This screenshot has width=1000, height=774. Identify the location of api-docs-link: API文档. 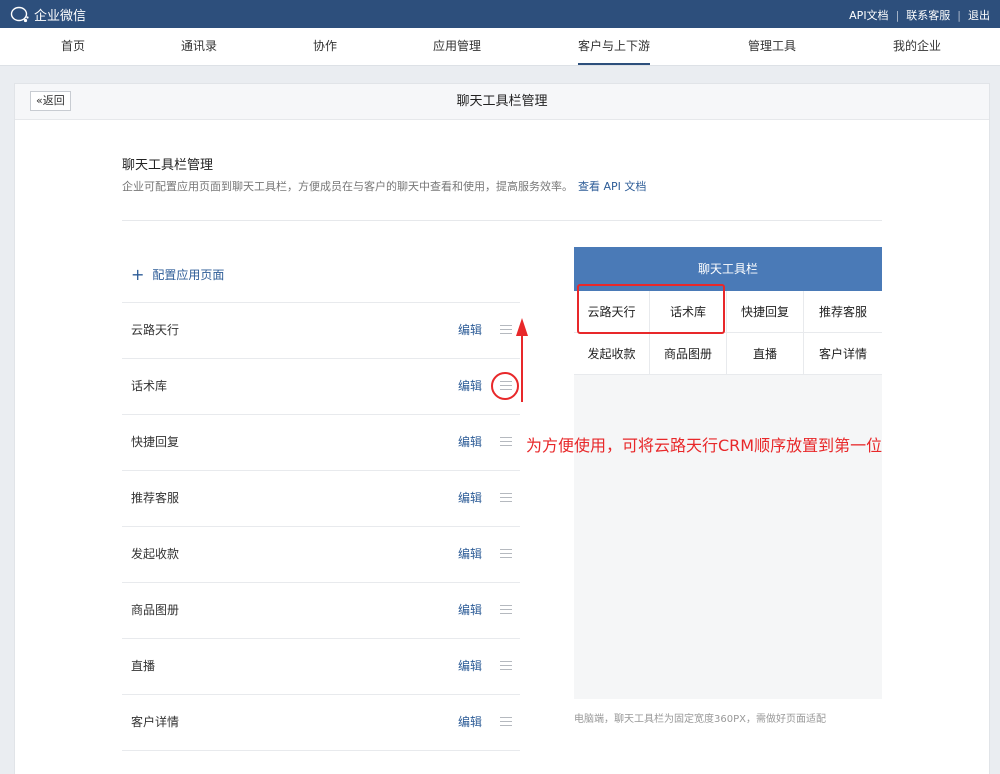
(868, 15).